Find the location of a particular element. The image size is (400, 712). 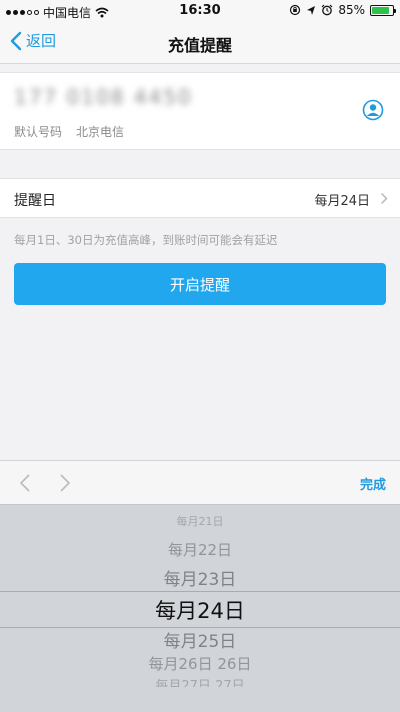

chevron-right-icon is located at coordinates (384, 198).